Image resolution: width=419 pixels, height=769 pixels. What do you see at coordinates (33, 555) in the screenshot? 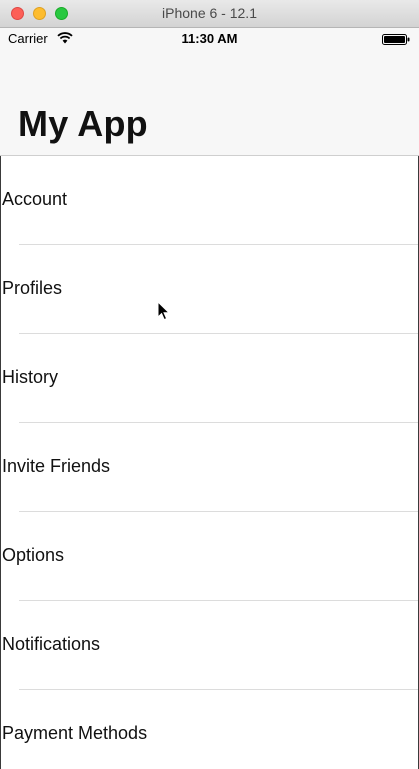
I see `menu-item-label: Options` at bounding box center [33, 555].